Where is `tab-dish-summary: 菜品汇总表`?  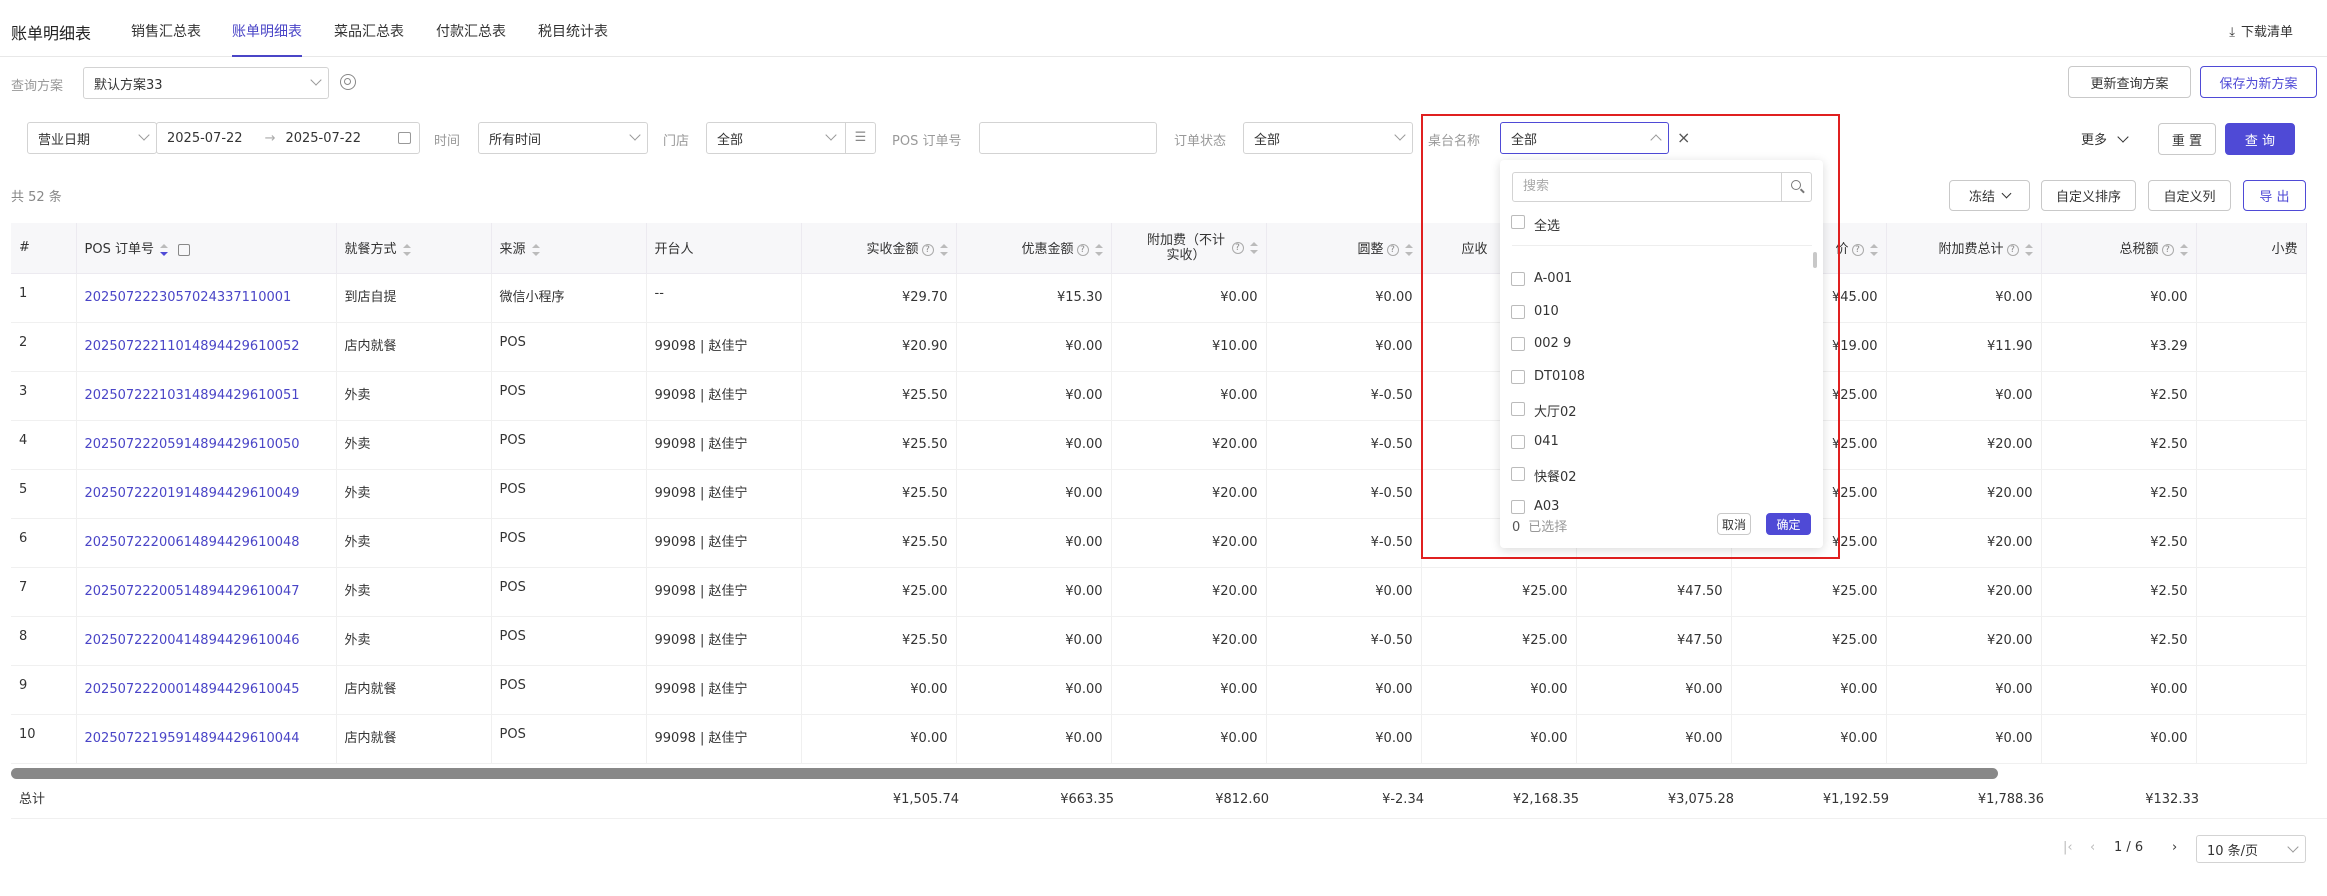
tab-dish-summary: 菜品汇总表 is located at coordinates (369, 39).